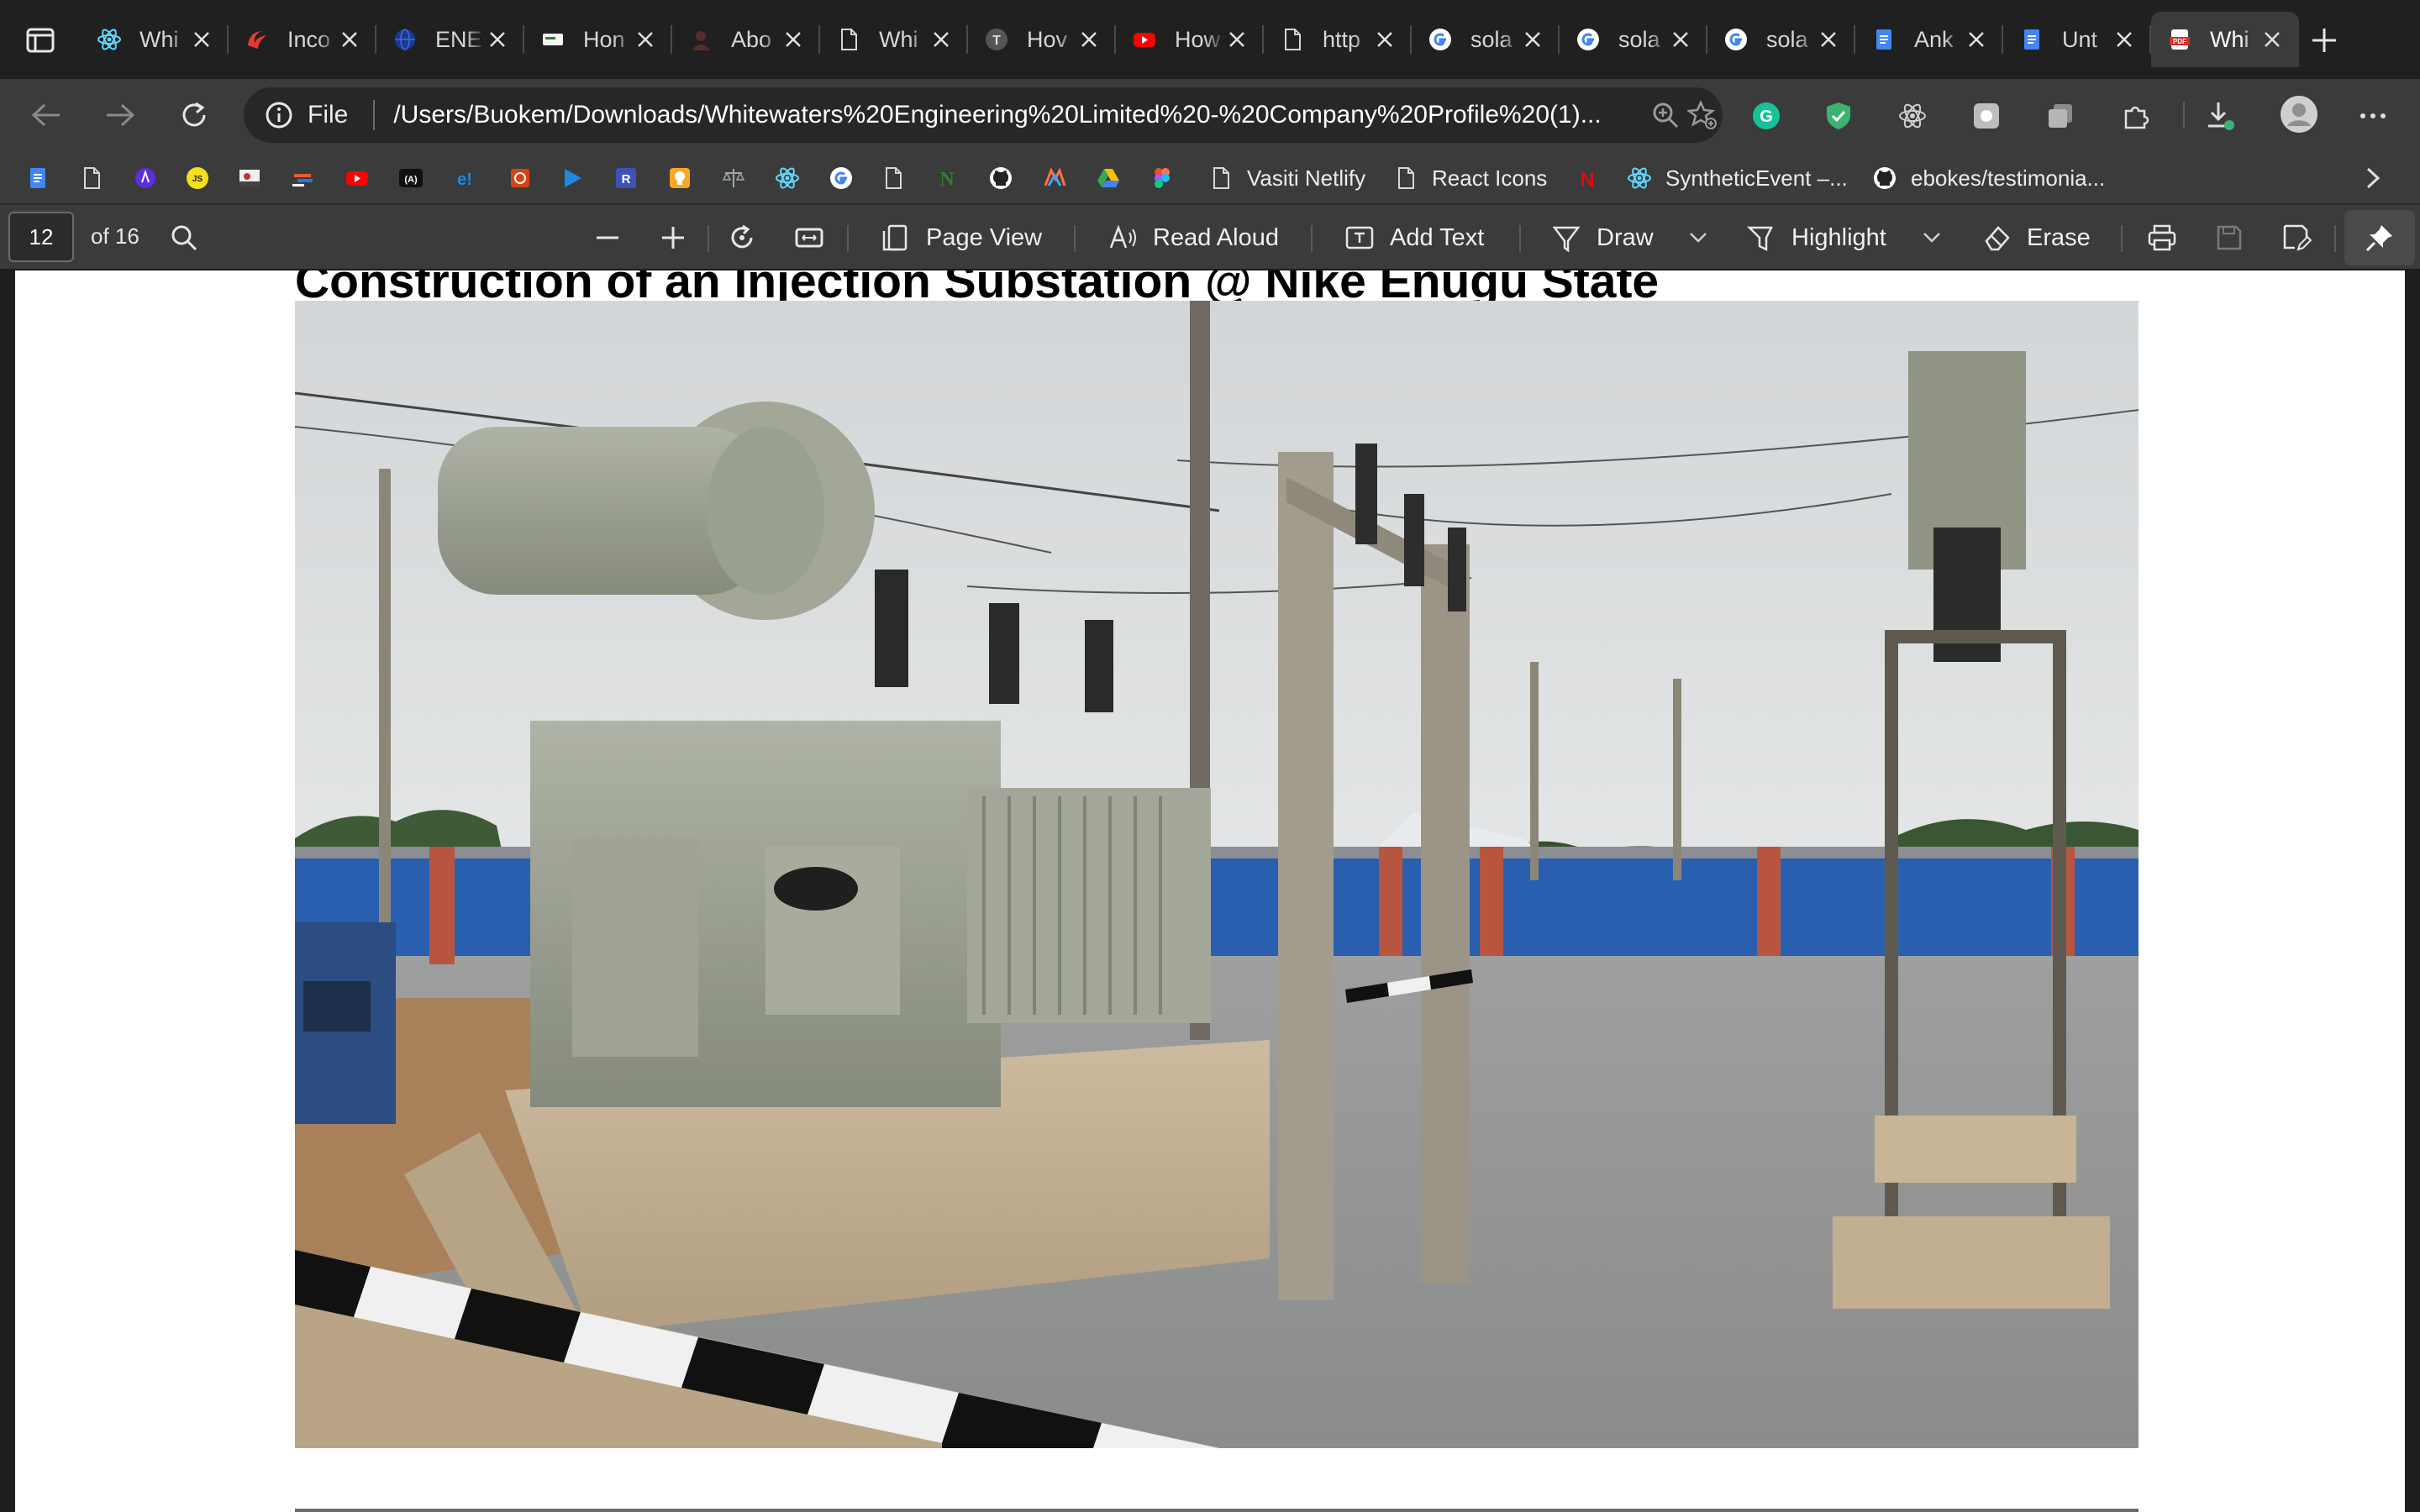  I want to click on pin-toolbar-button, so click(2380, 237).